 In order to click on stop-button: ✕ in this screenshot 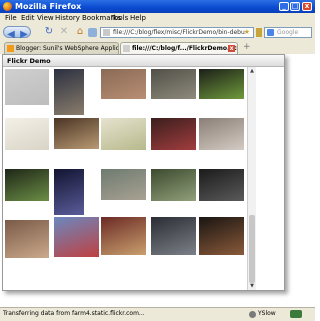, I will do `click(64, 32)`.